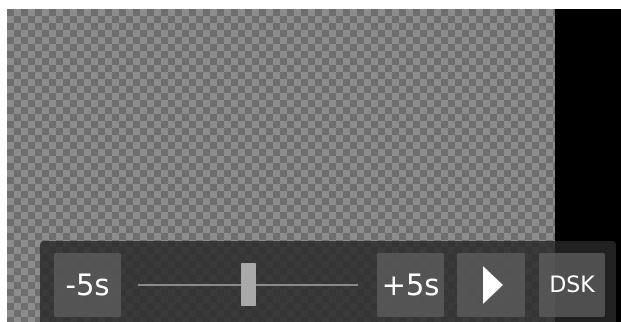  I want to click on rewind-5s-button: -5s, so click(87, 285).